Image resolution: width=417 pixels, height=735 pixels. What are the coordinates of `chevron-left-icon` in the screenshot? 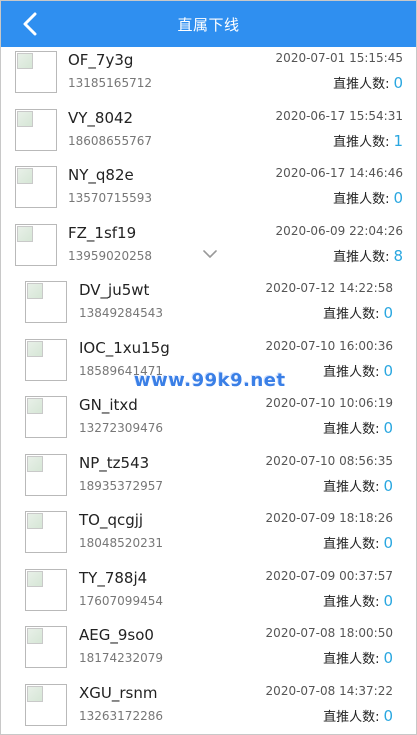 It's located at (30, 24).